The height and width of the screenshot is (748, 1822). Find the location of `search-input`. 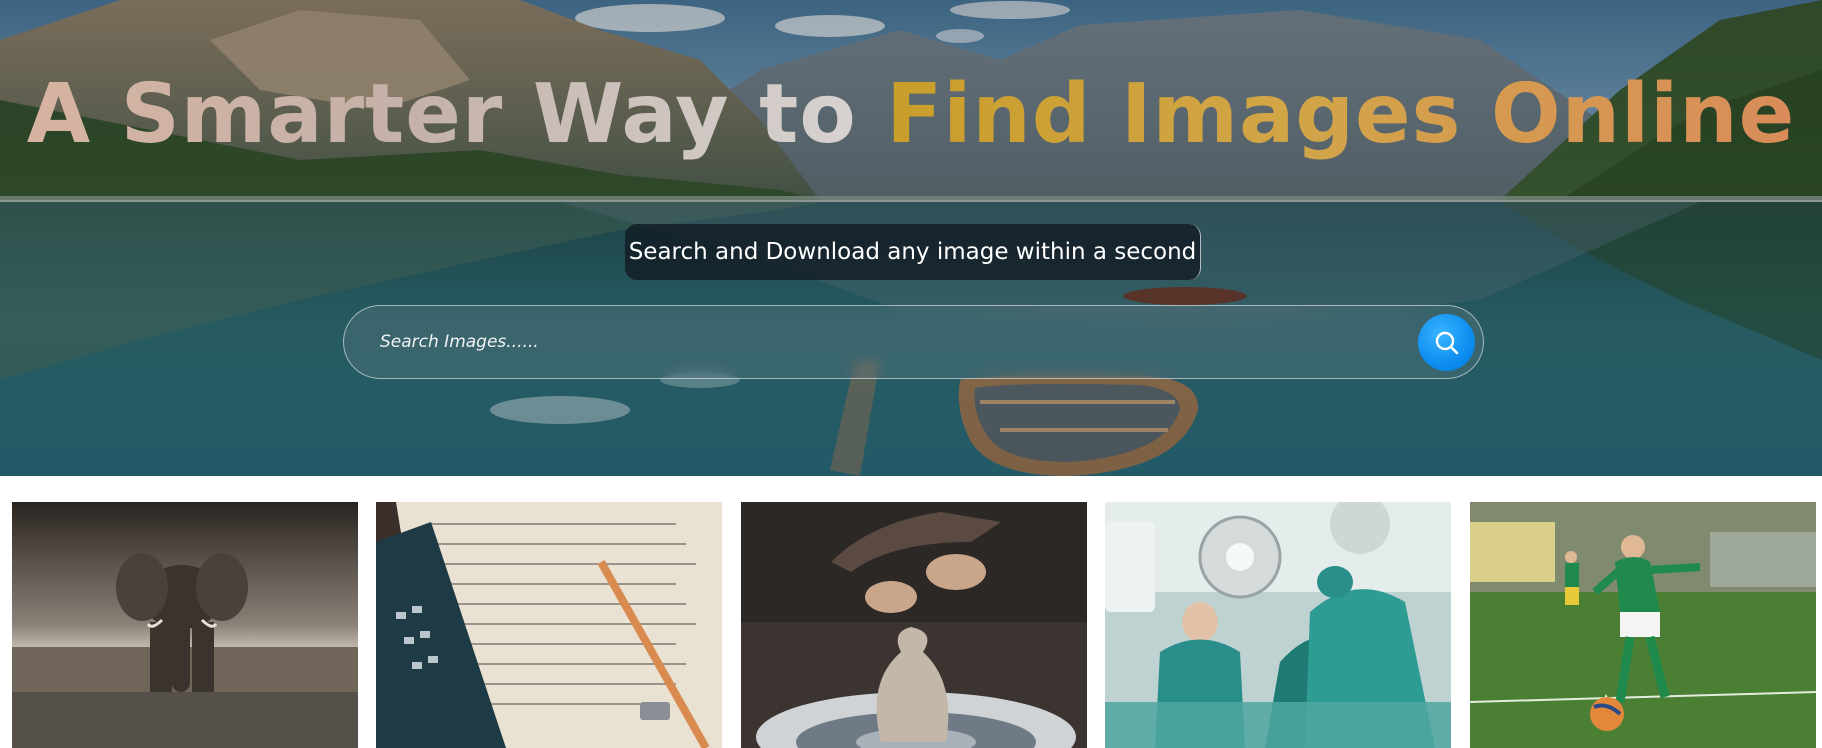

search-input is located at coordinates (878, 342).